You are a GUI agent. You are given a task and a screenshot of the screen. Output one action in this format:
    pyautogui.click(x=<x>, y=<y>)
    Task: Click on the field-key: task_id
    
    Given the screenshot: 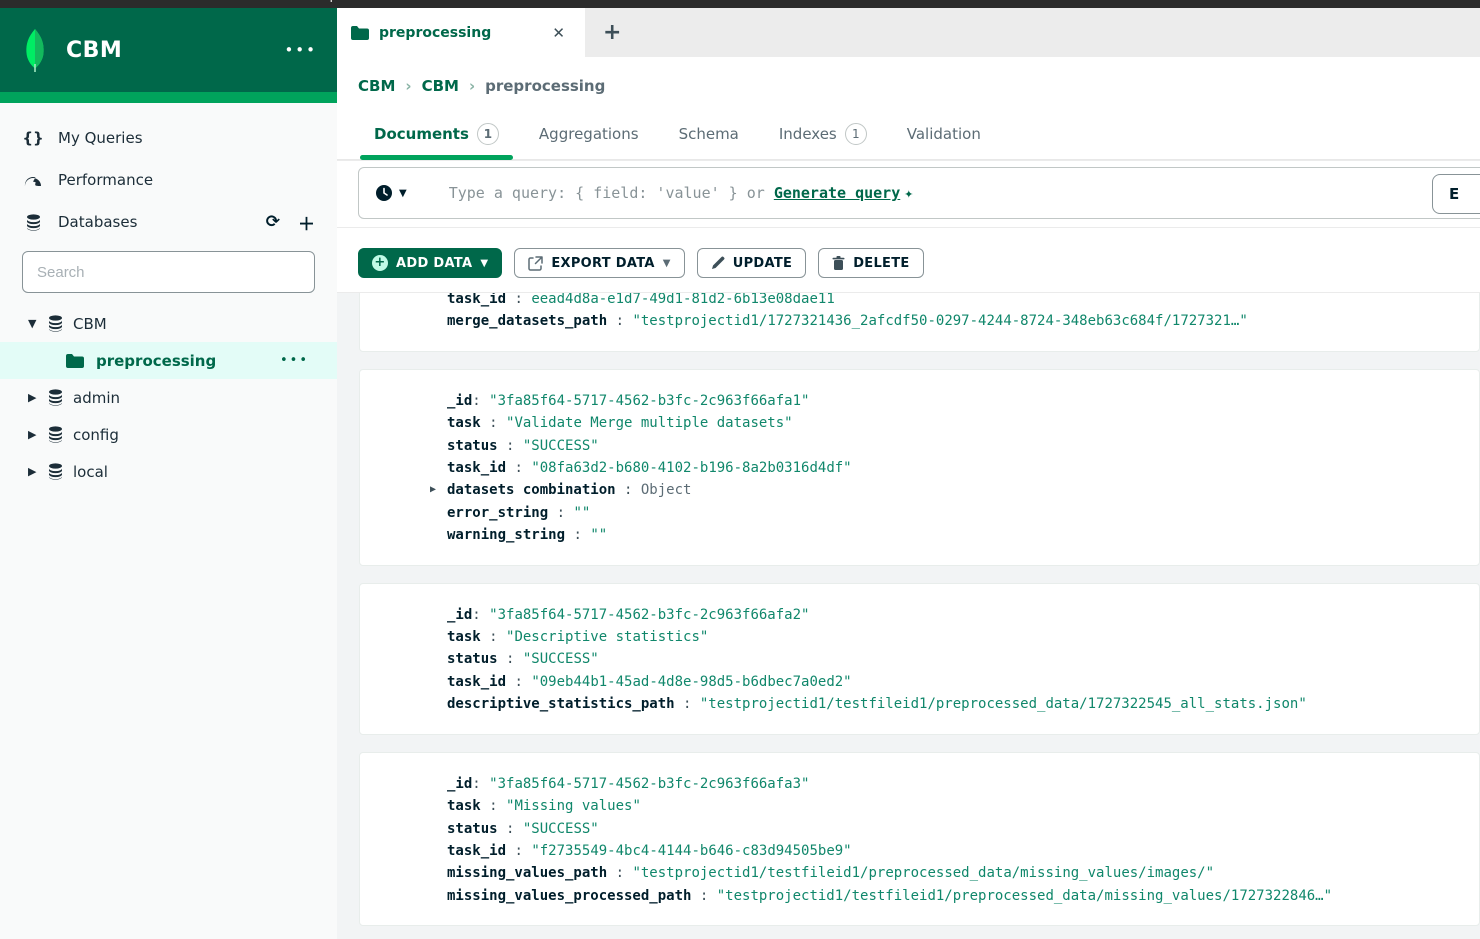 What is the action you would take?
    pyautogui.click(x=477, y=850)
    